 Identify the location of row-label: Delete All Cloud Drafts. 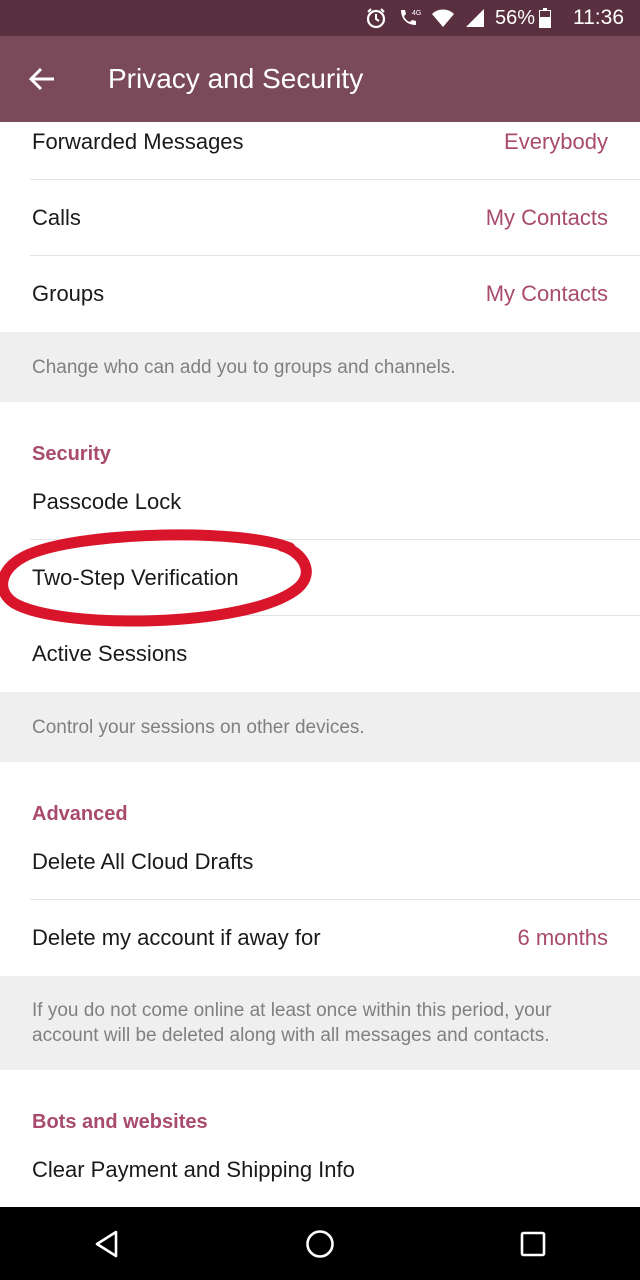
(143, 861).